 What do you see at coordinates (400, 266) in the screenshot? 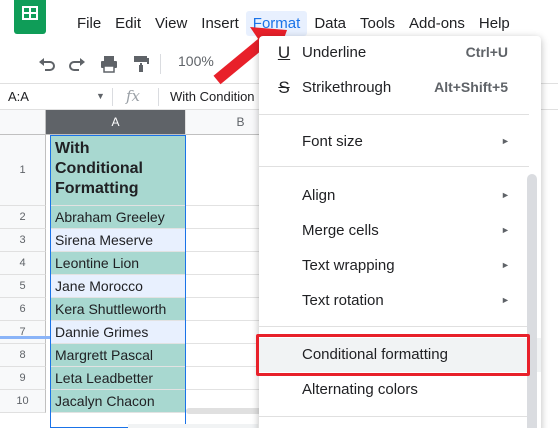
I see `menu-item-text-wrapping: Text wrapping ►` at bounding box center [400, 266].